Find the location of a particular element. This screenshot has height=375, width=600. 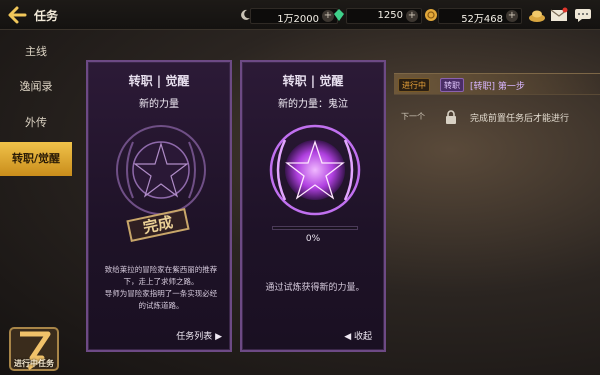

resource-gold: 52万468 + is located at coordinates (480, 16).